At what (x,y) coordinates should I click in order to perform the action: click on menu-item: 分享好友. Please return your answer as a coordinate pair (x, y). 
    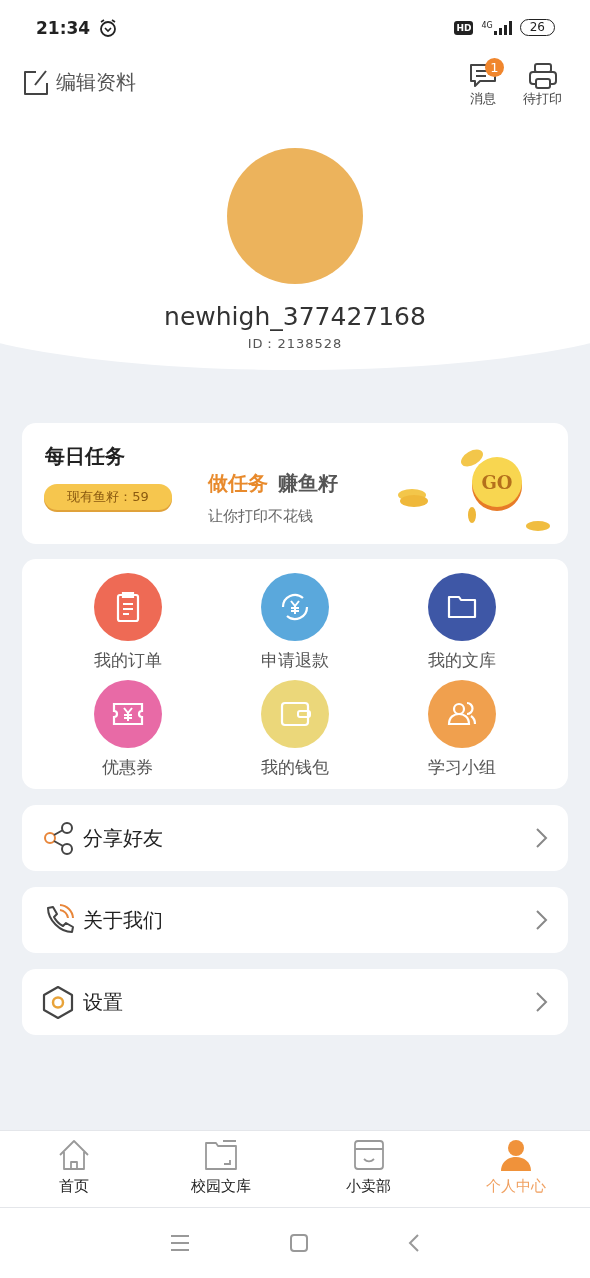
    Looking at the image, I should click on (295, 838).